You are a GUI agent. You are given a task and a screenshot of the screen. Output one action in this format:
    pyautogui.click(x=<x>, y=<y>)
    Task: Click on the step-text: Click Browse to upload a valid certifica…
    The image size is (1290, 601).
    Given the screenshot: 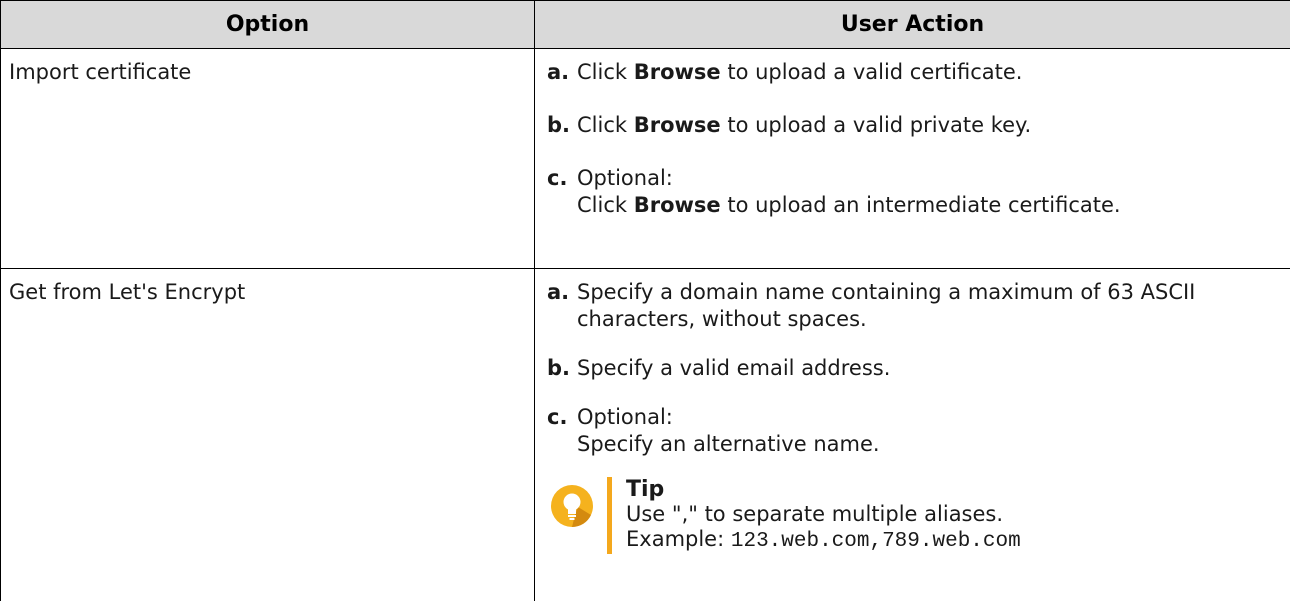 What is the action you would take?
    pyautogui.click(x=929, y=72)
    